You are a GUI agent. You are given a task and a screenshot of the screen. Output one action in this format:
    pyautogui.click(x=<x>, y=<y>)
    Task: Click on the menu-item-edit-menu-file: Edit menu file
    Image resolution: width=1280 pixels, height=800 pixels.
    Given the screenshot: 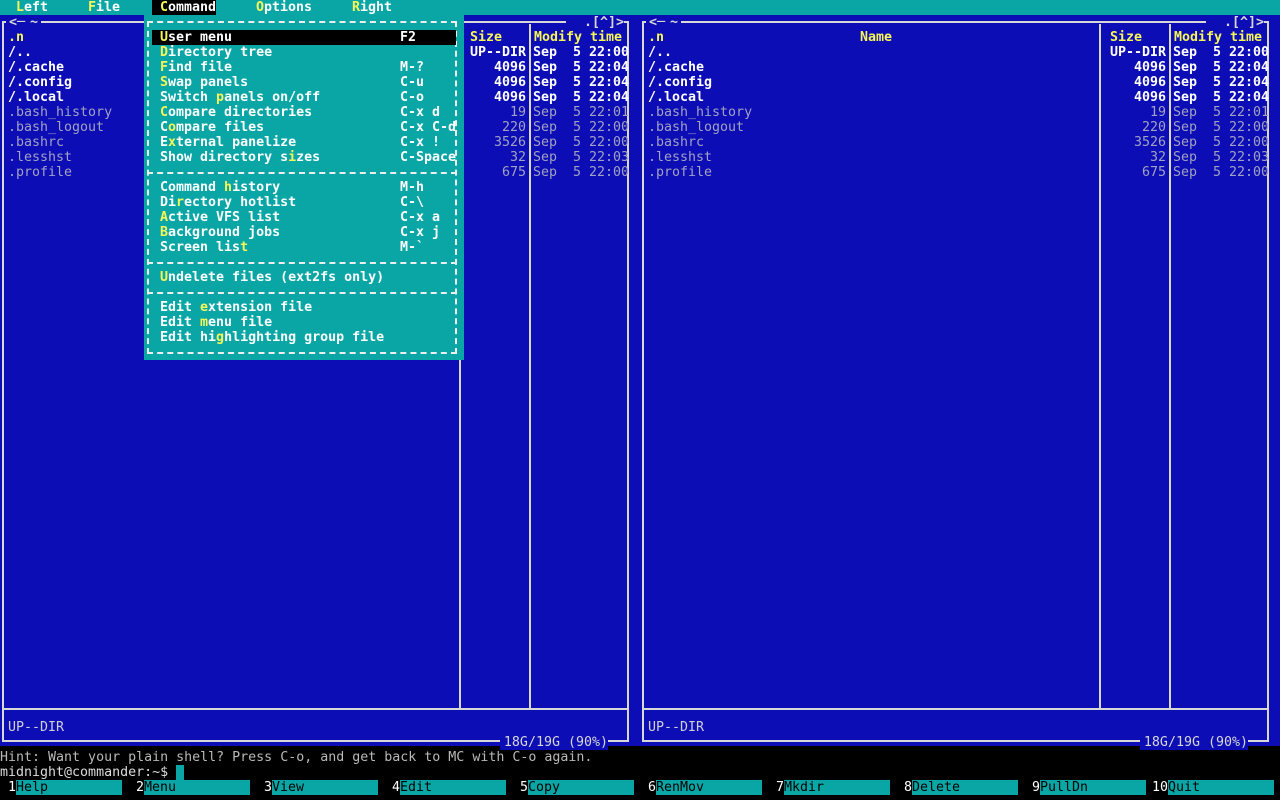 What is the action you would take?
    pyautogui.click(x=304, y=322)
    